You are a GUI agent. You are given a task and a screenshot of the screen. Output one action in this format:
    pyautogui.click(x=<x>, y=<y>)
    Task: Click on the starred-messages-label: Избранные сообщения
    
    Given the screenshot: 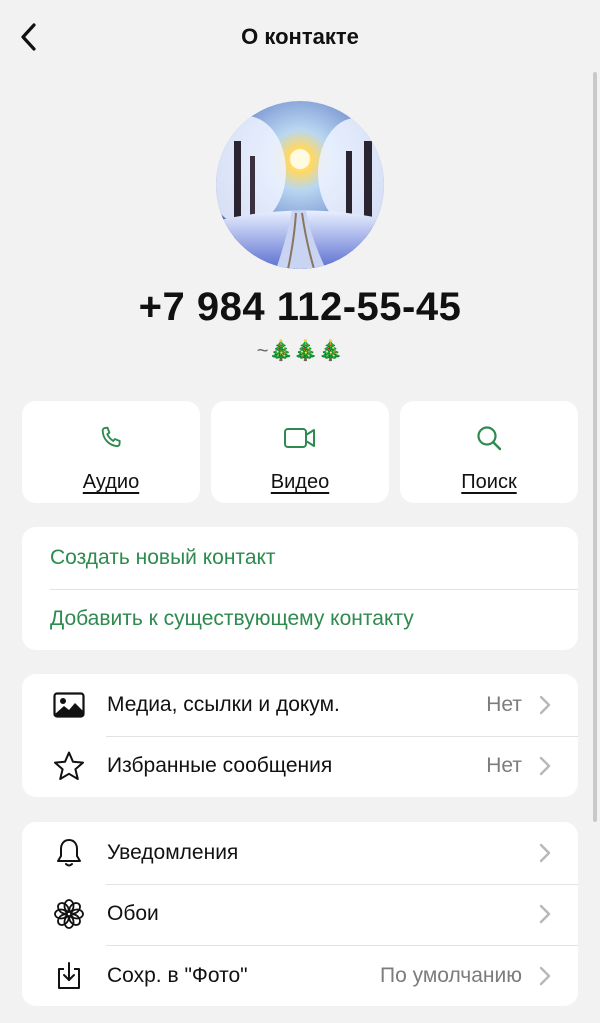 What is the action you would take?
    pyautogui.click(x=220, y=766)
    